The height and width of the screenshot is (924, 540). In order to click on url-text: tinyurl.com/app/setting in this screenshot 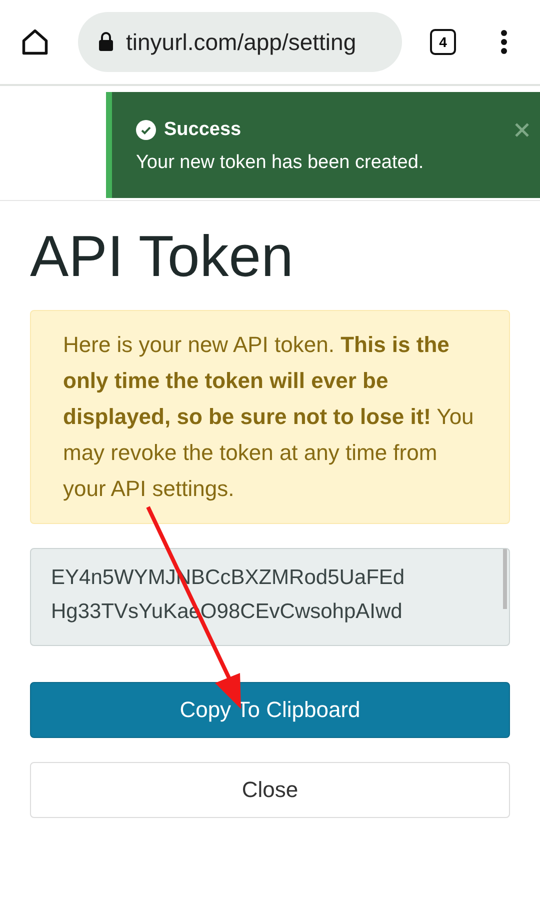, I will do `click(241, 42)`.